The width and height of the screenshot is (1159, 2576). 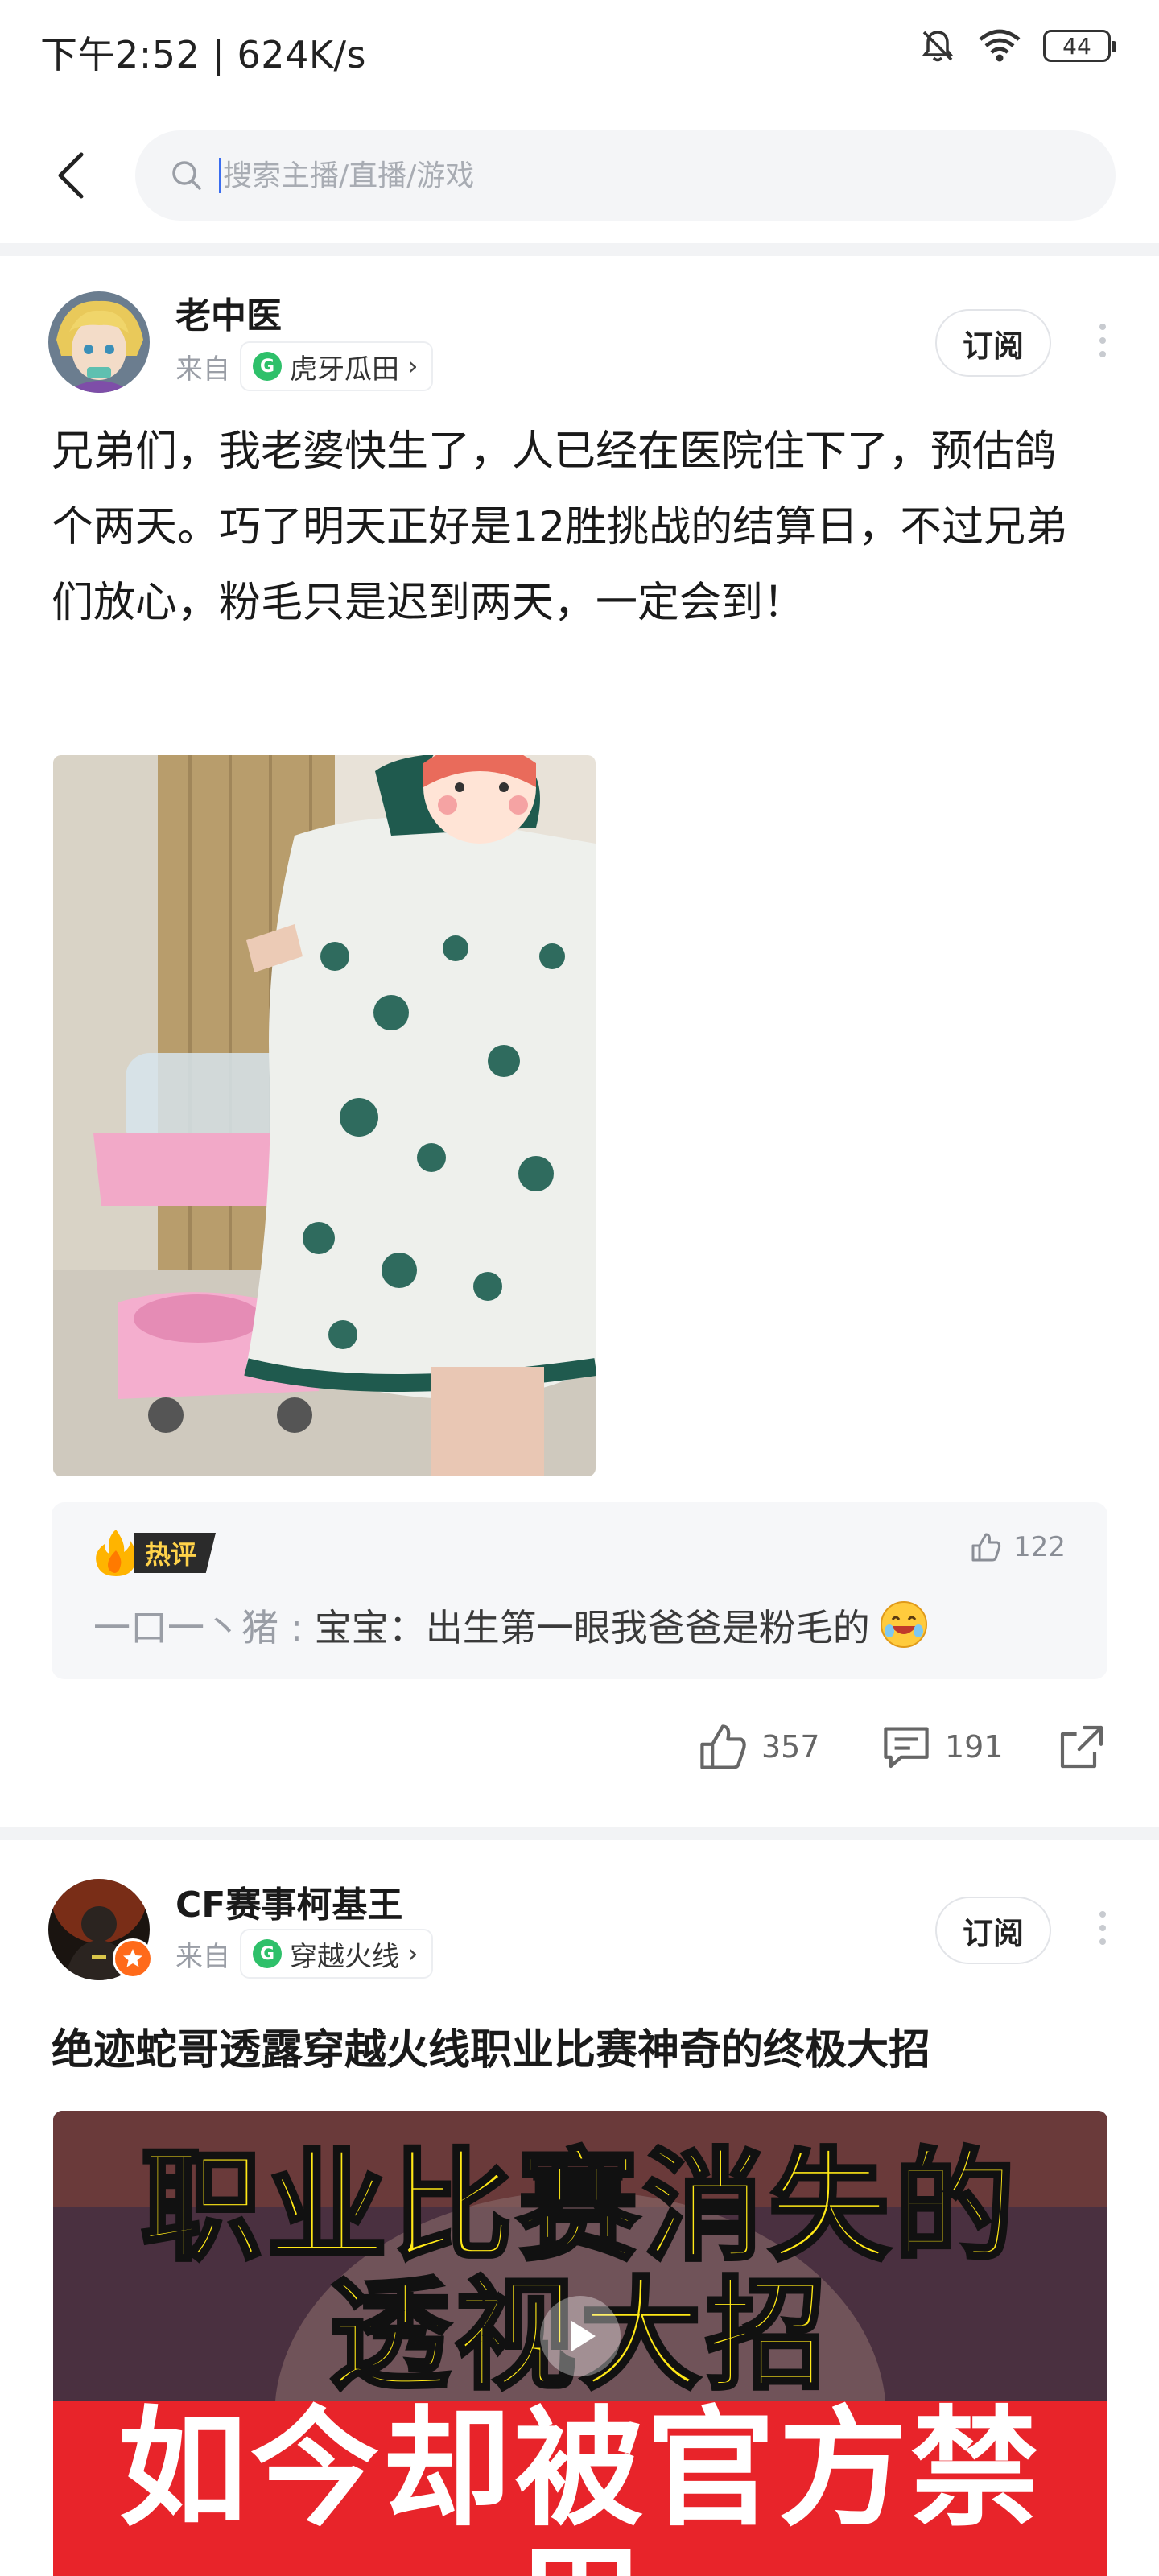 I want to click on verified-badge-icon, so click(x=133, y=1958).